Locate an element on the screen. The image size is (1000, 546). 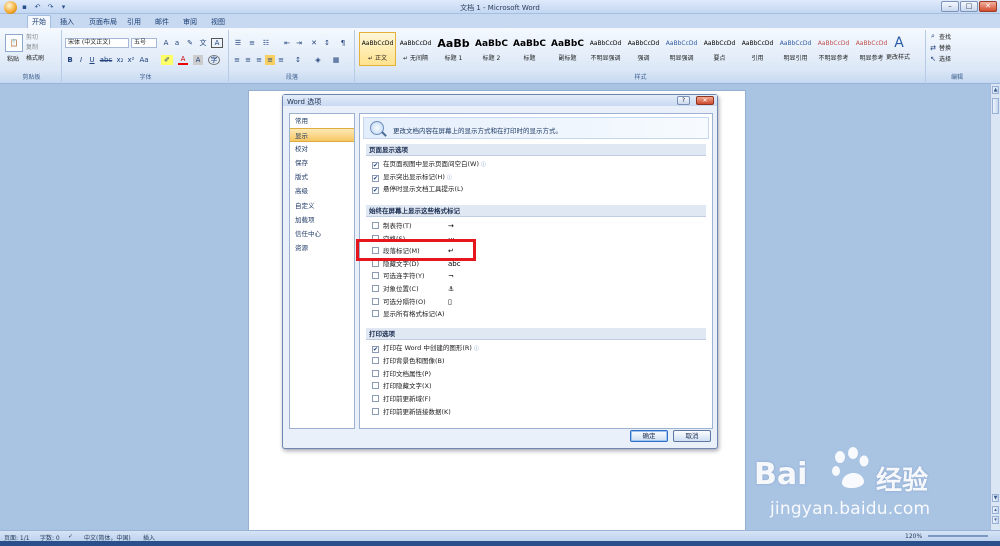
enclose-char-icon: 字 is located at coordinates (214, 60).